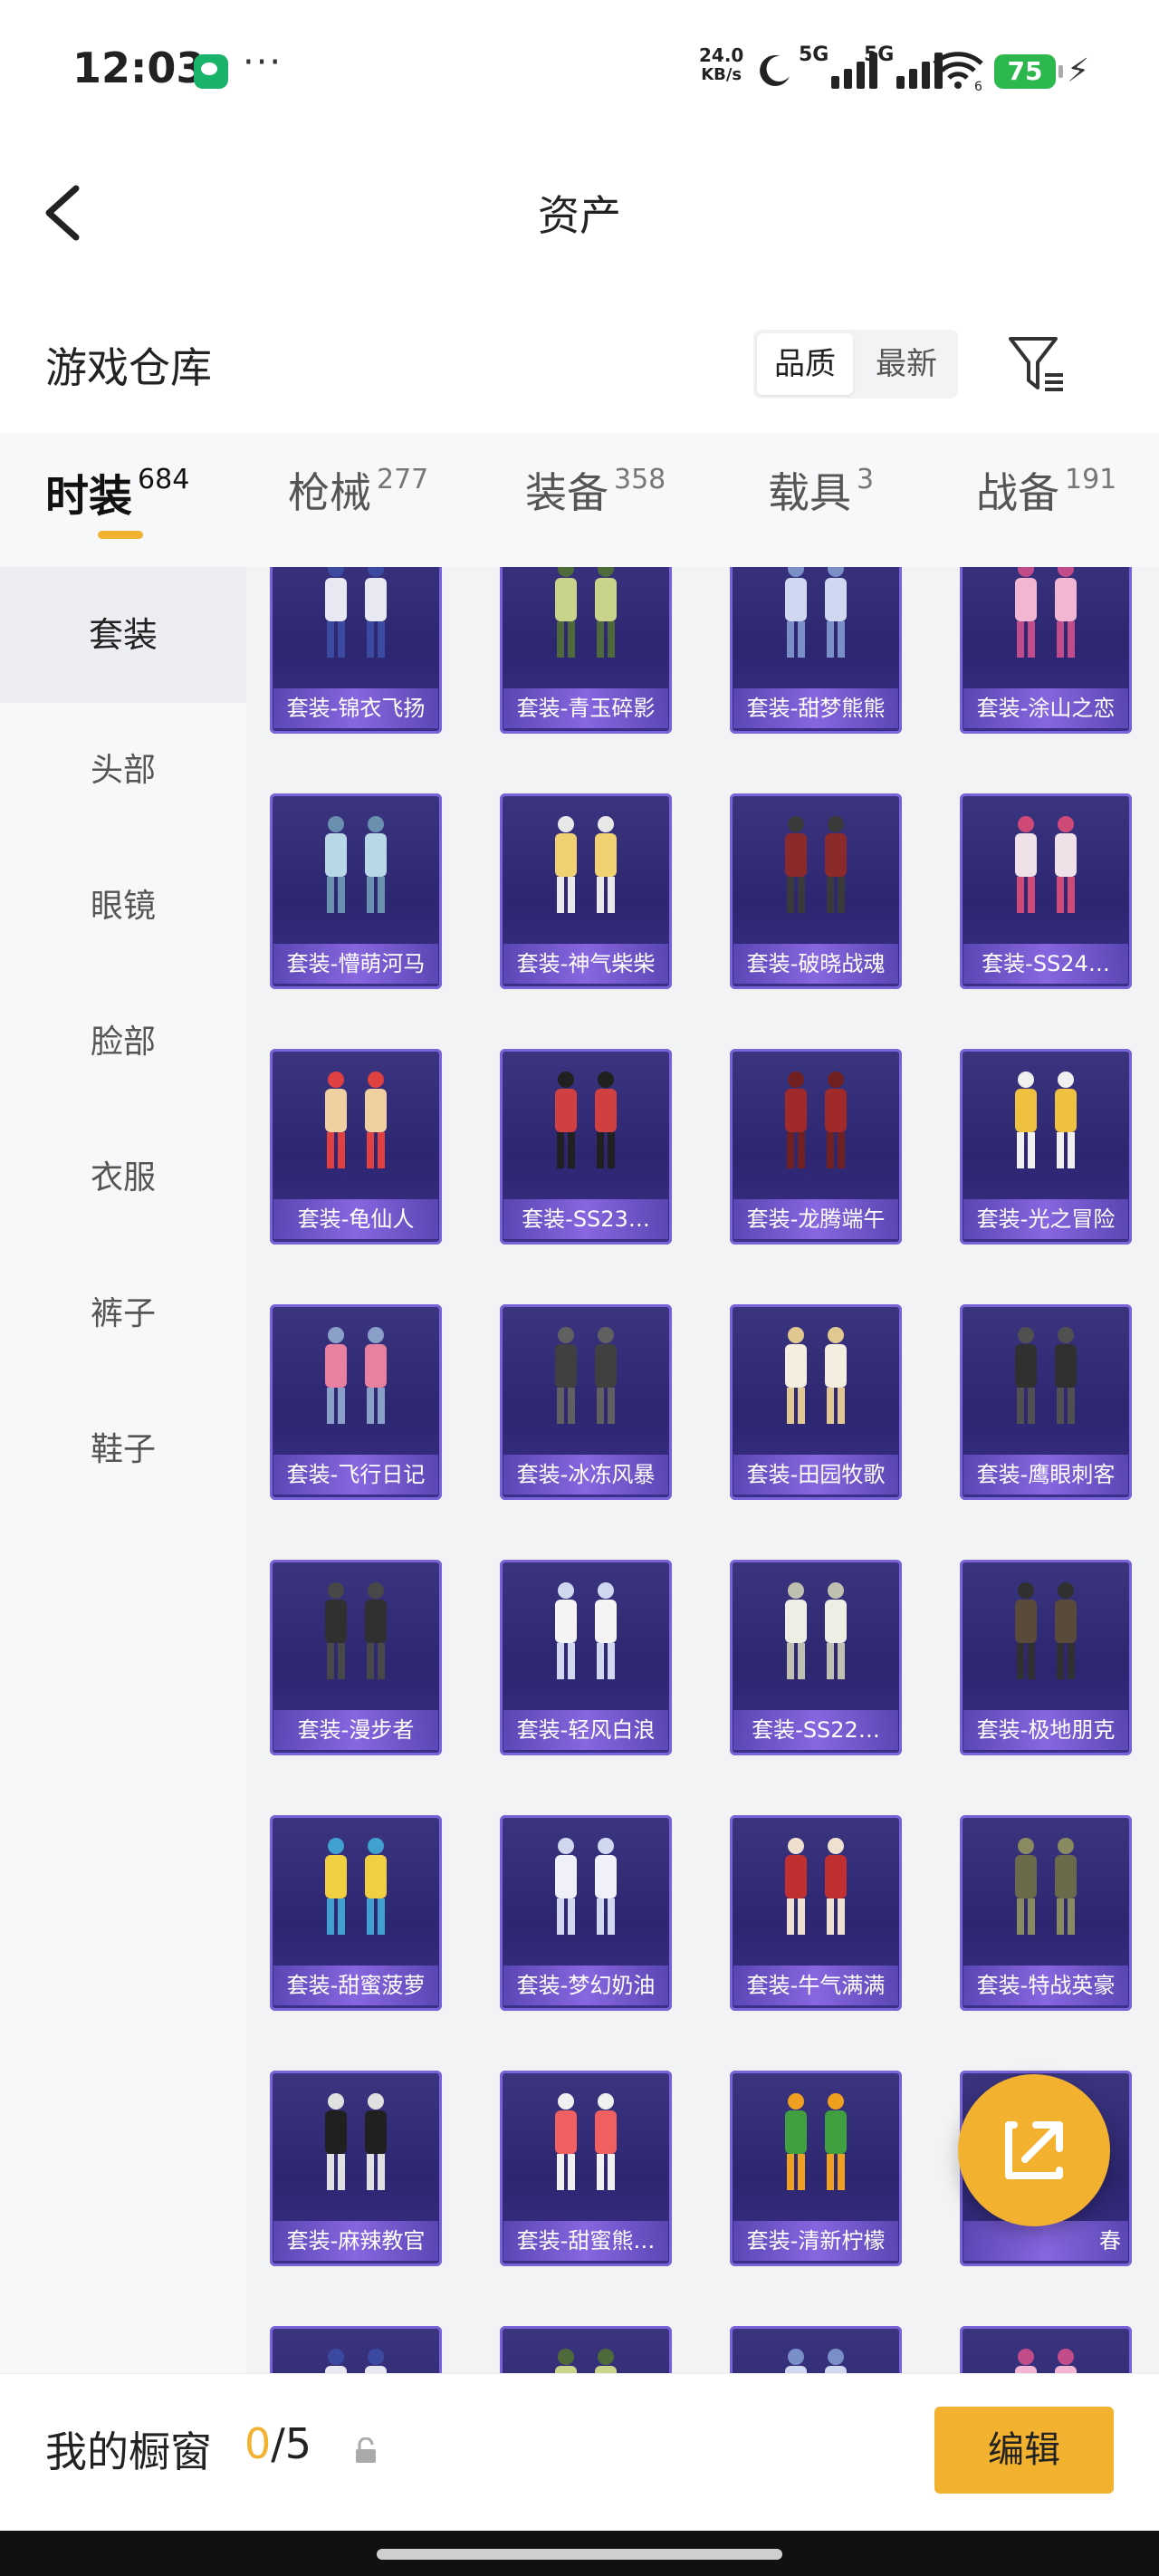 The width and height of the screenshot is (1159, 2576). Describe the element at coordinates (123, 1314) in the screenshot. I see `sidebar-item-pants: 裤子` at that location.